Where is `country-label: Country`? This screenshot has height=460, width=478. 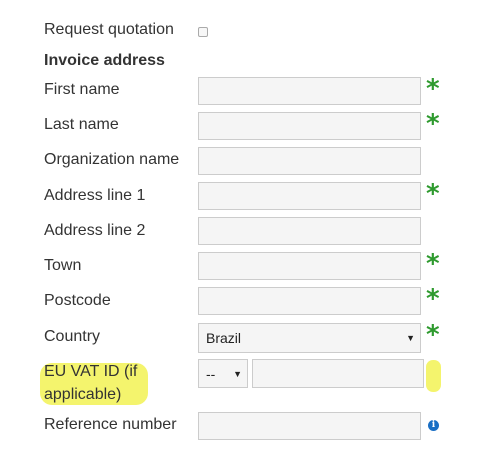
country-label: Country is located at coordinates (72, 336).